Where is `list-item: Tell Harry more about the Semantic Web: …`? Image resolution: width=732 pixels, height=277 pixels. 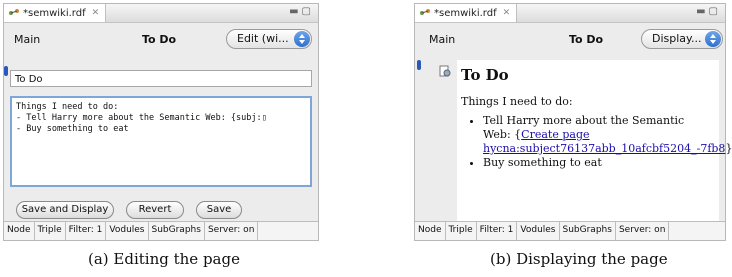
list-item: Tell Harry more about the Semantic Web: … is located at coordinates (607, 135).